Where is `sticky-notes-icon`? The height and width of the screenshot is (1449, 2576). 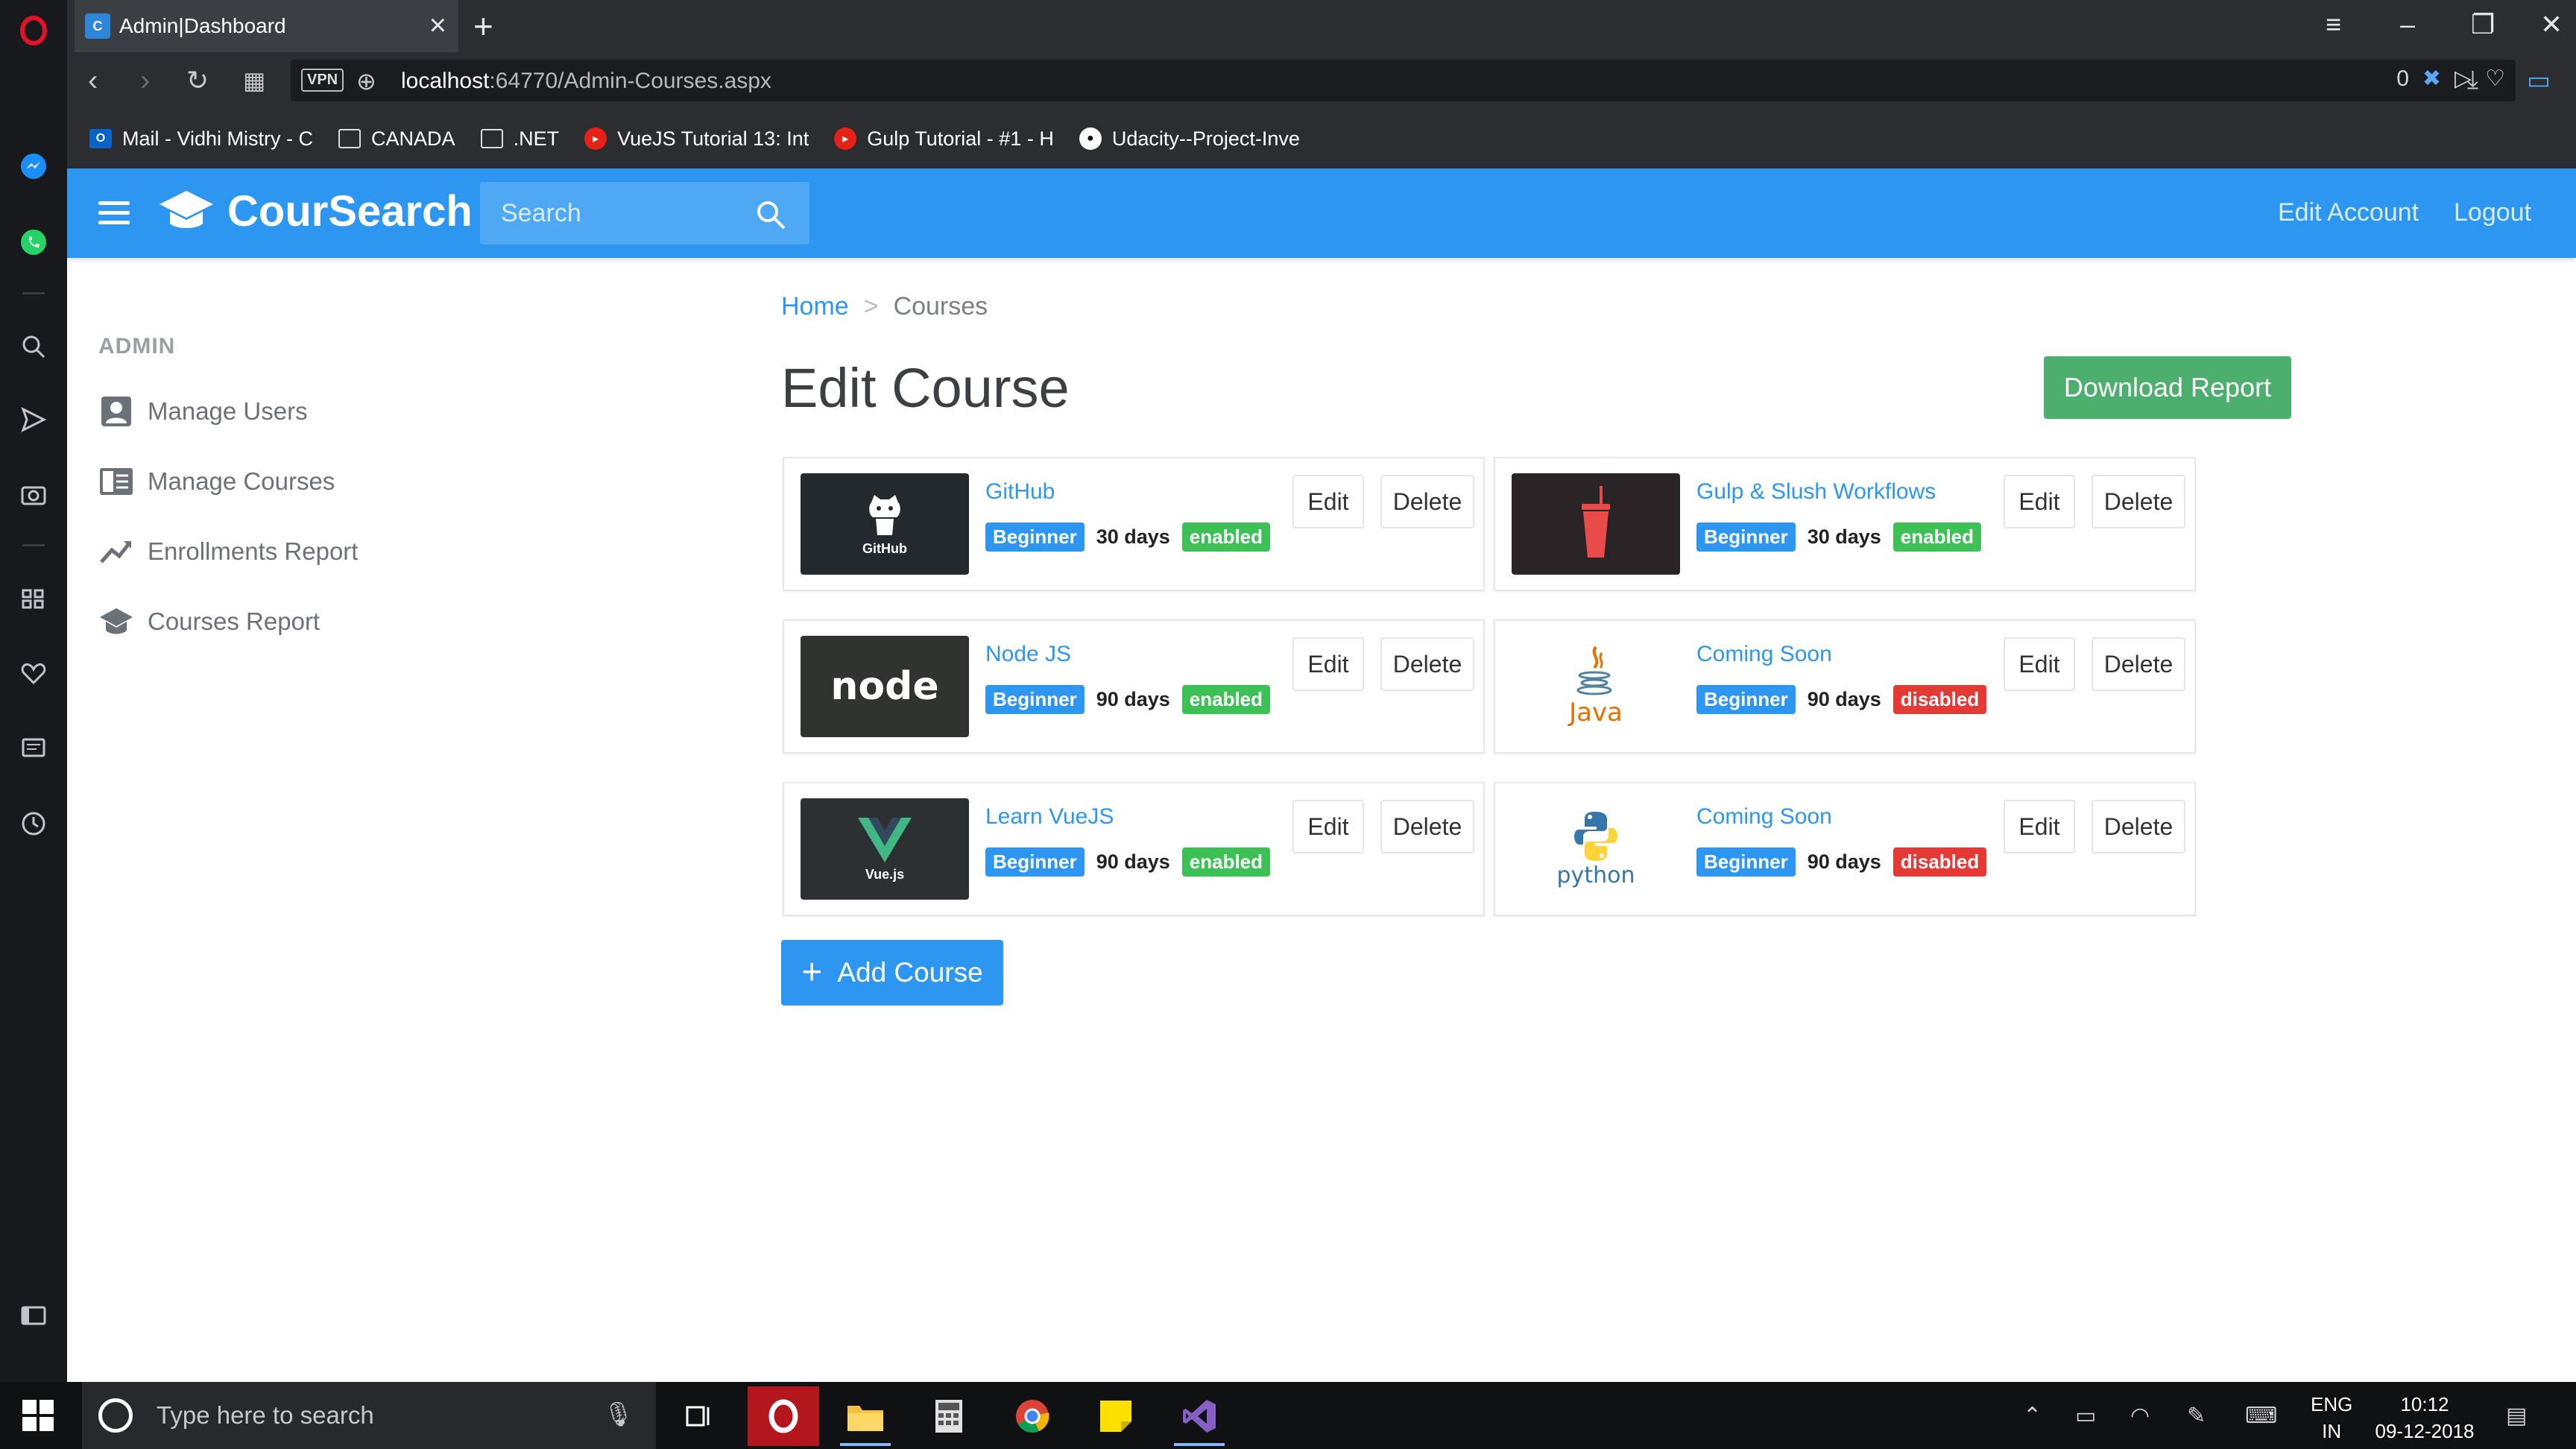
sticky-notes-icon is located at coordinates (1116, 1416).